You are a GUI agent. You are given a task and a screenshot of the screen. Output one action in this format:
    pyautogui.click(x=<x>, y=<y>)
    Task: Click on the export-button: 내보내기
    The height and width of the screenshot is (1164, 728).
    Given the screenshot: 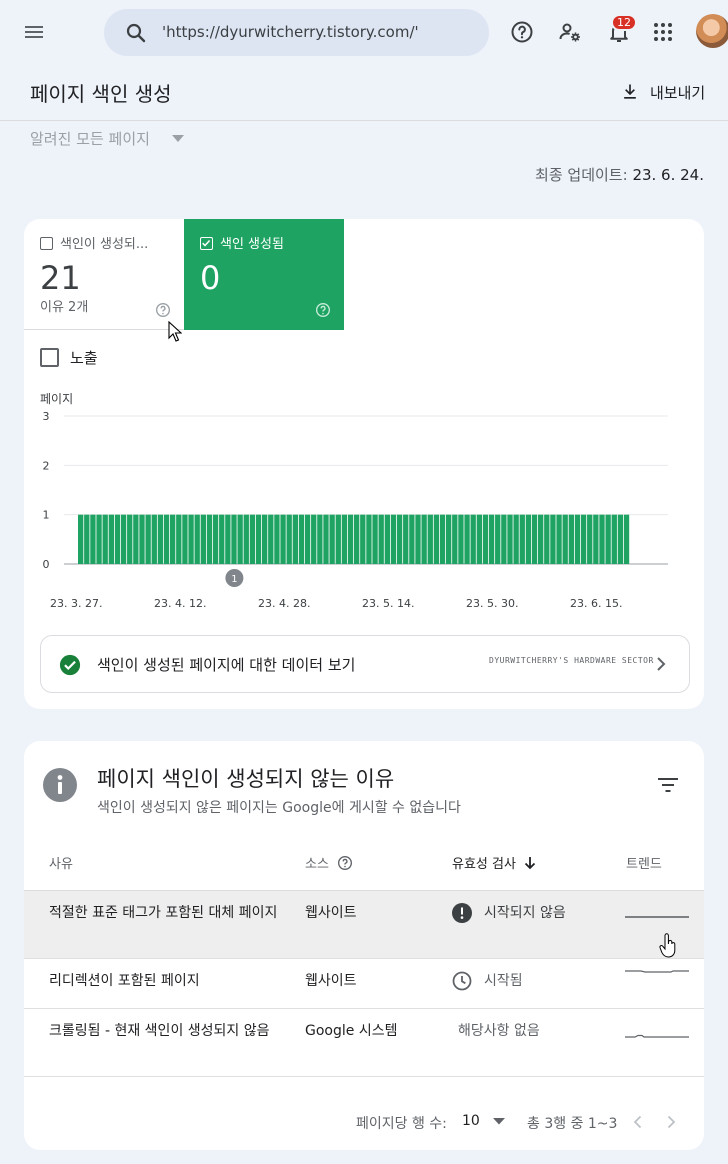 What is the action you would take?
    pyautogui.click(x=662, y=92)
    